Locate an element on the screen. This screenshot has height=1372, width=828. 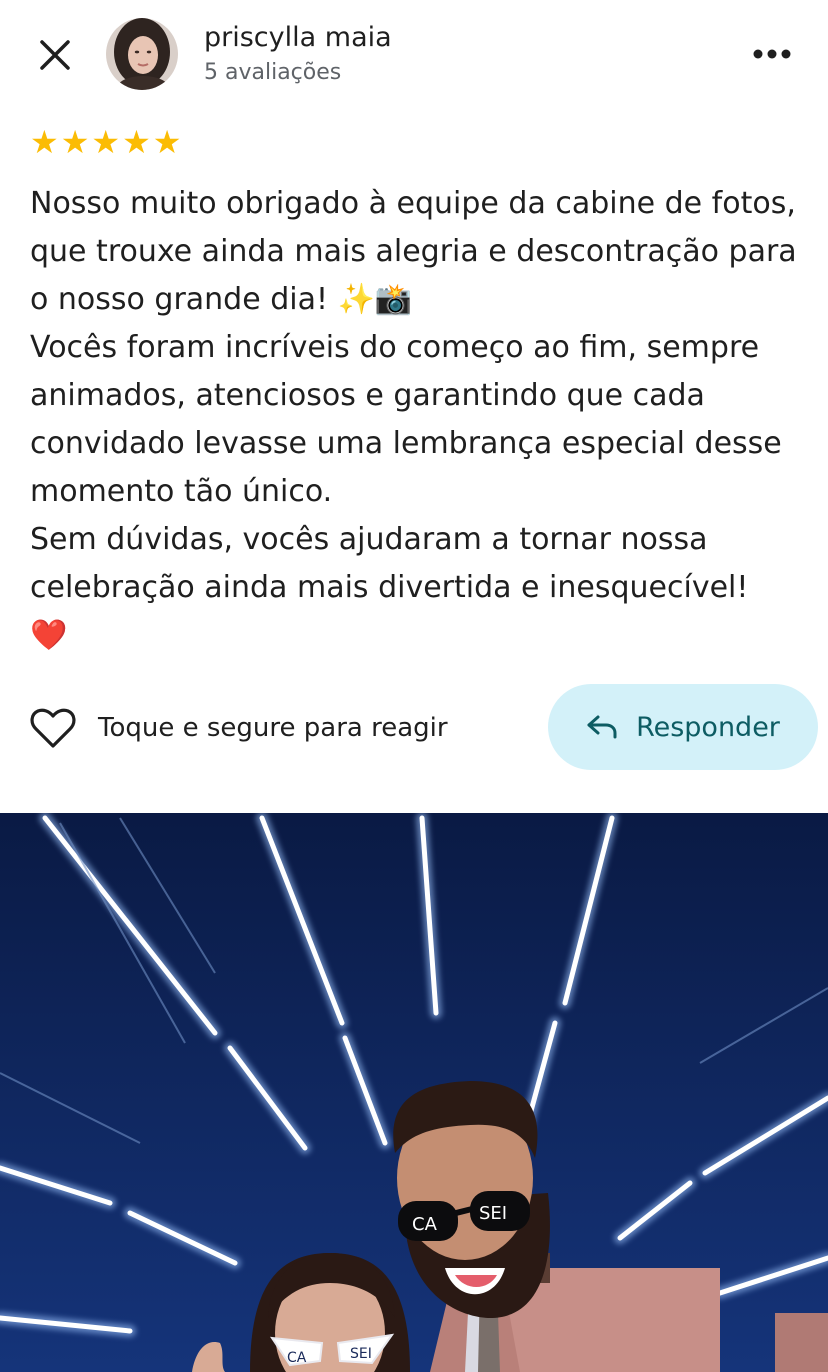
react-button: Toque e segure para reagir is located at coordinates (239, 728).